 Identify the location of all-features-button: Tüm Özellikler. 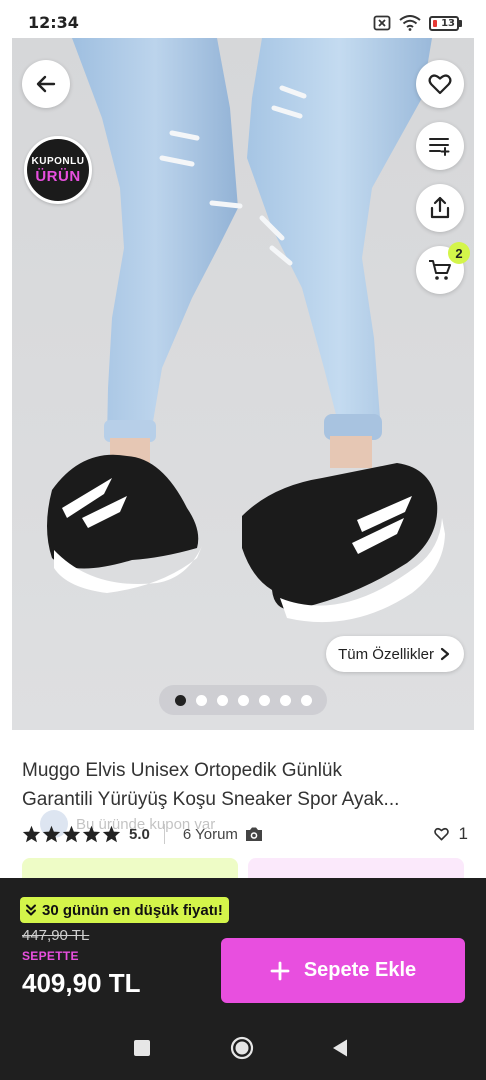
(395, 654).